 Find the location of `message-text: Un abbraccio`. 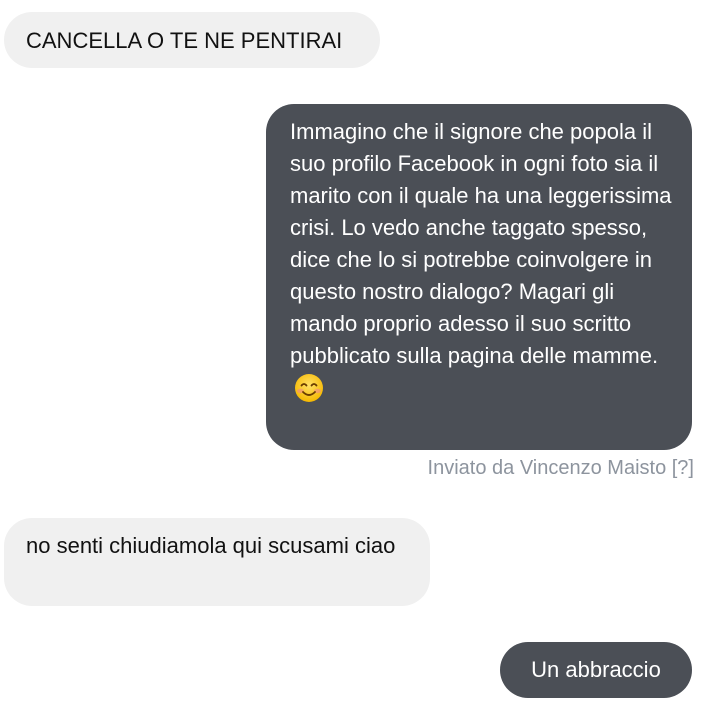

message-text: Un abbraccio is located at coordinates (596, 669).